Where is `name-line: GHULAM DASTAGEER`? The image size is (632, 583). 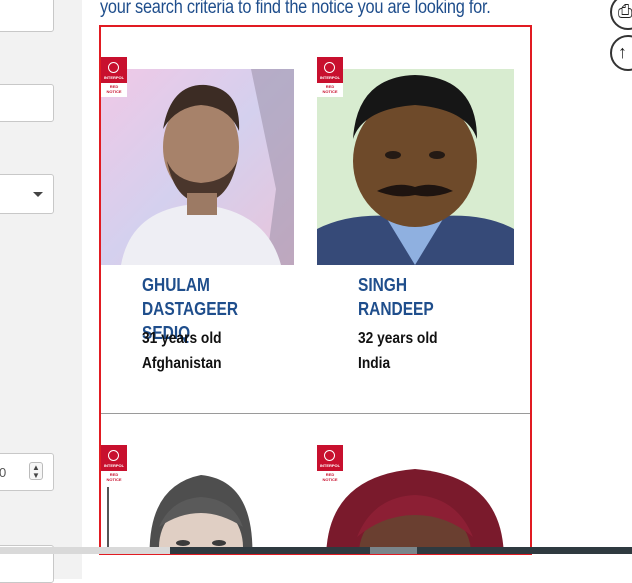
name-line: GHULAM DASTAGEER is located at coordinates (190, 297).